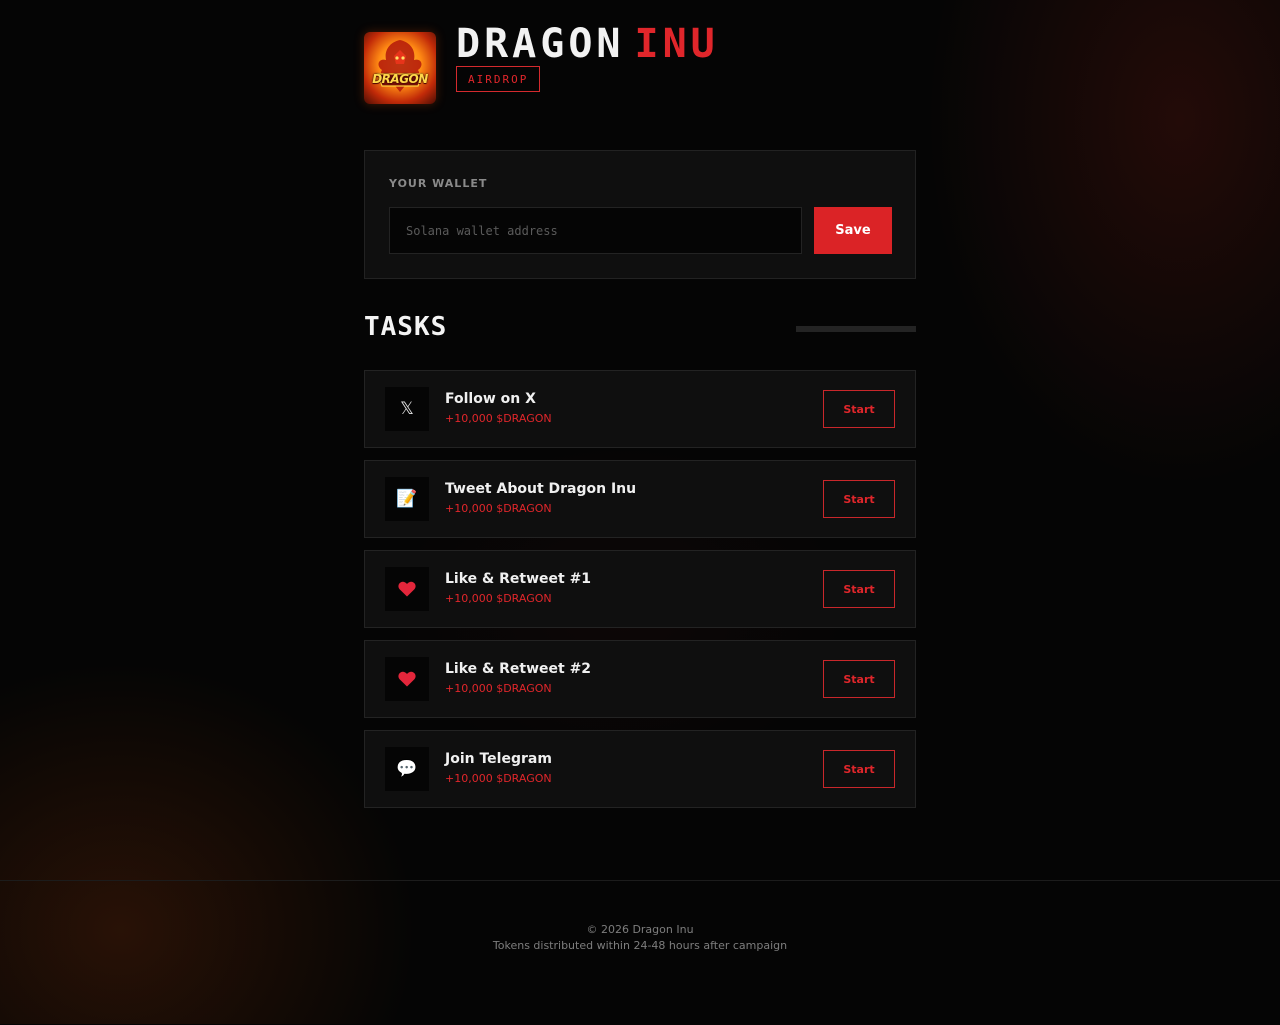  Describe the element at coordinates (400, 79) in the screenshot. I see `logo-wordmark: DRAGON` at that location.